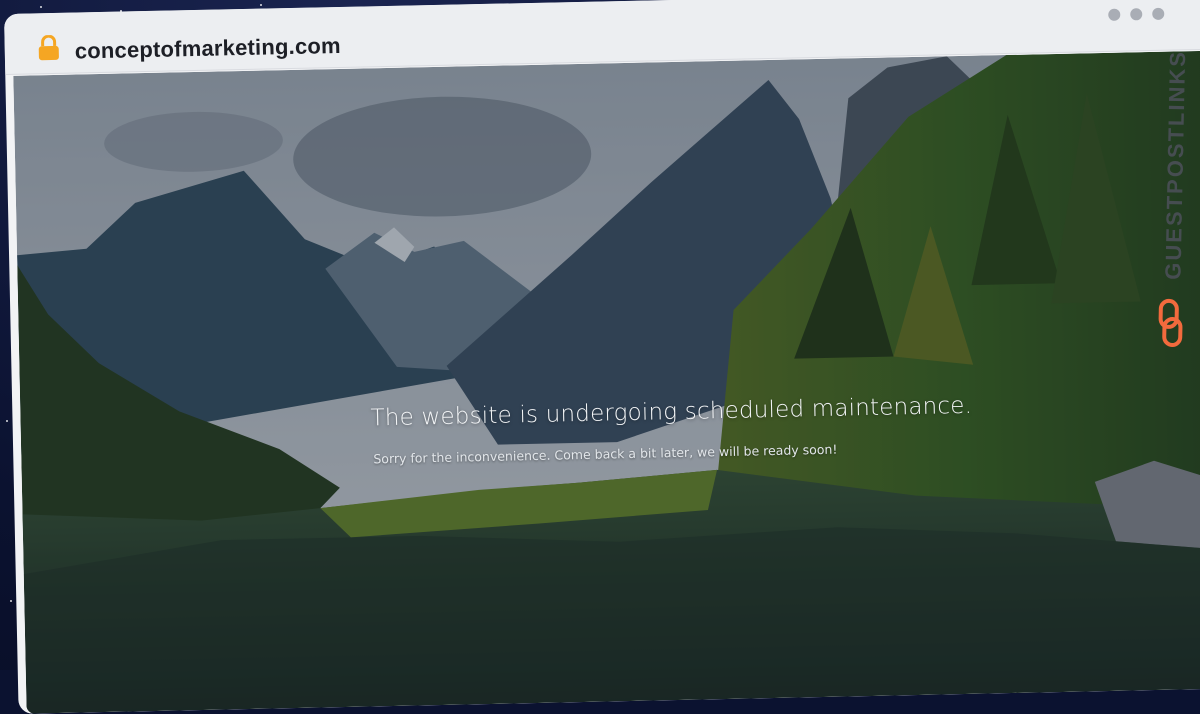 The height and width of the screenshot is (714, 1200). Describe the element at coordinates (208, 49) in the screenshot. I see `address-bar-url: conceptofmarketing.com` at that location.